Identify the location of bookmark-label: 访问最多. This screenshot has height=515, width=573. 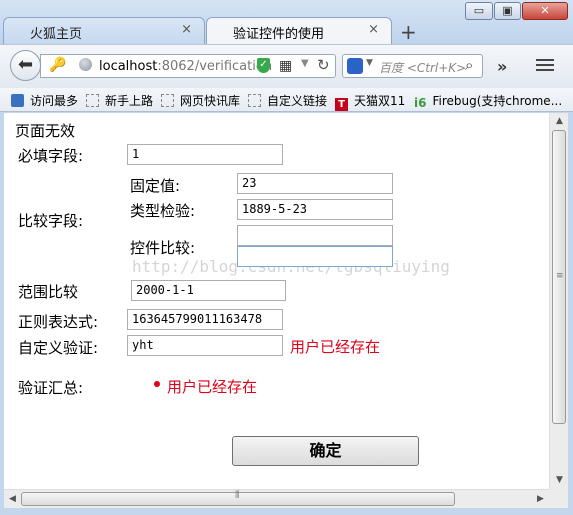
(54, 101).